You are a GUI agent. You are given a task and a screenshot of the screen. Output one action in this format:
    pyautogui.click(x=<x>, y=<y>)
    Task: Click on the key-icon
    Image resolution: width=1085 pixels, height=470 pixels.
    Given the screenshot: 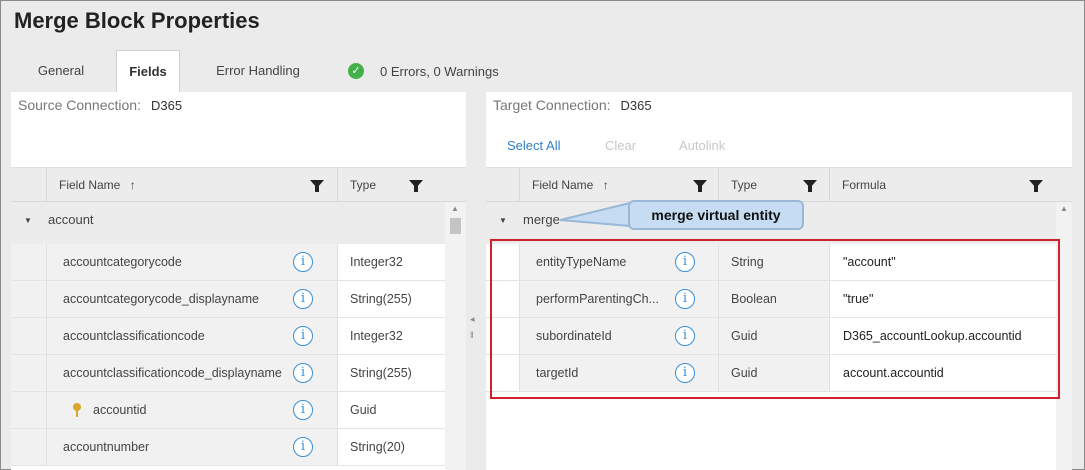 What is the action you would take?
    pyautogui.click(x=77, y=410)
    